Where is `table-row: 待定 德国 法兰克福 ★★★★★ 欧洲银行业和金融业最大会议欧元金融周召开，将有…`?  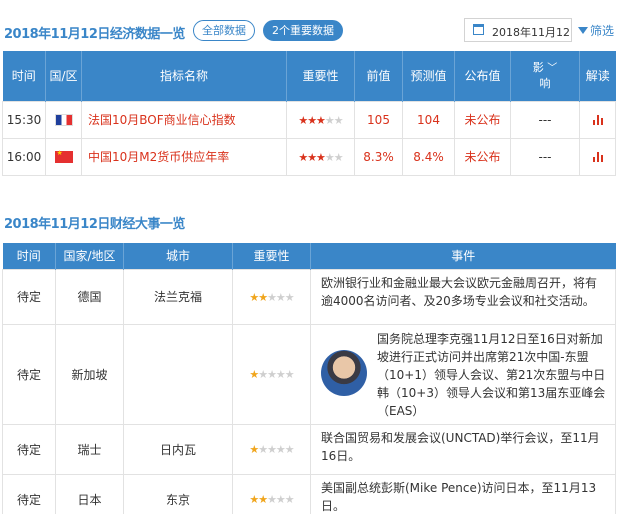 table-row: 待定 德国 法兰克福 ★★★★★ 欧洲银行业和金融业最大会议欧元金融周召开，将有… is located at coordinates (309, 296).